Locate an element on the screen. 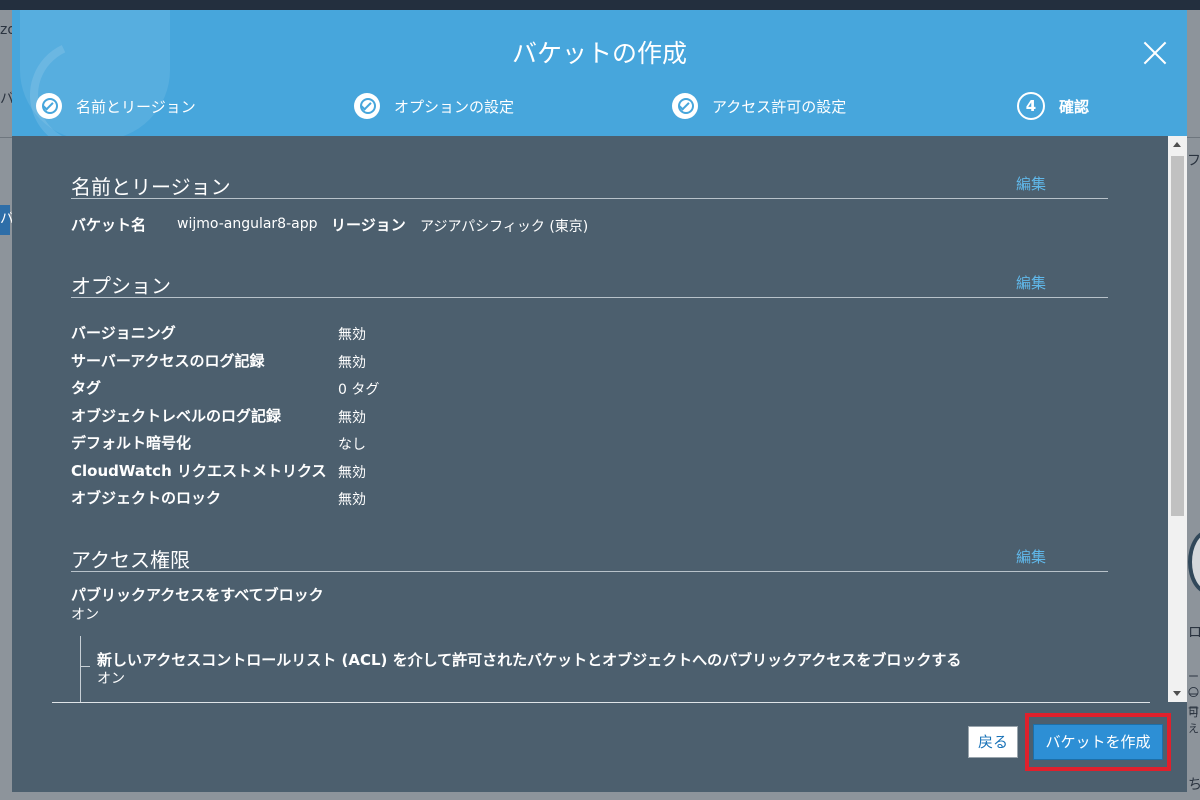  modal-title: バケットの作成 is located at coordinates (599, 53).